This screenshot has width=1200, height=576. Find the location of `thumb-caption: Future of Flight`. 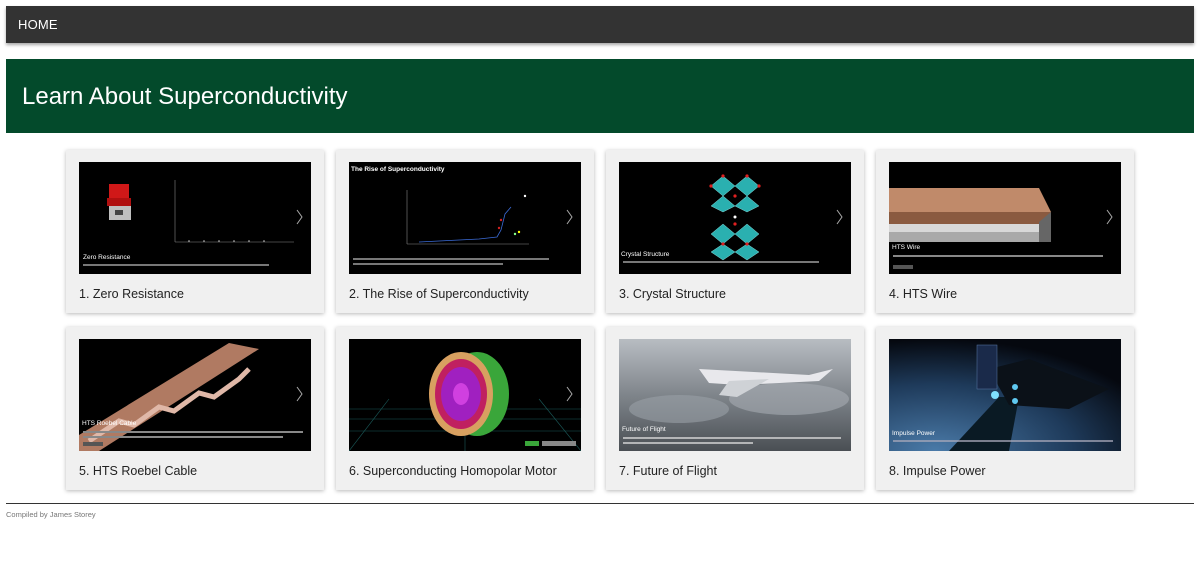

thumb-caption: Future of Flight is located at coordinates (644, 429).